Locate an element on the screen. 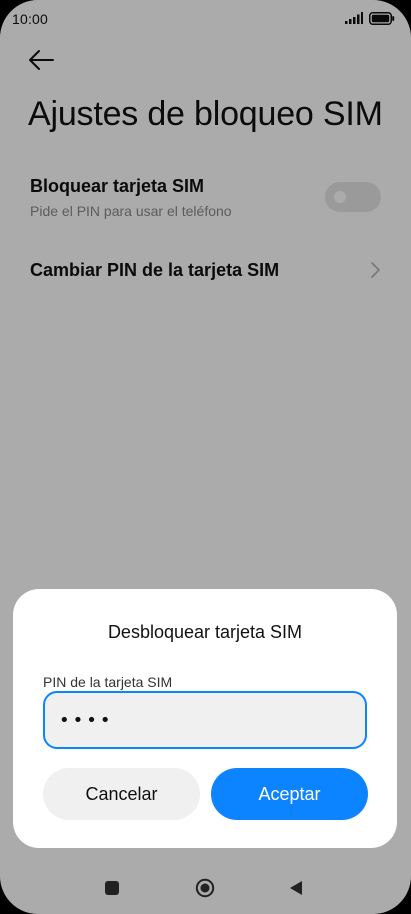  cancel-button: Cancelar is located at coordinates (121, 794).